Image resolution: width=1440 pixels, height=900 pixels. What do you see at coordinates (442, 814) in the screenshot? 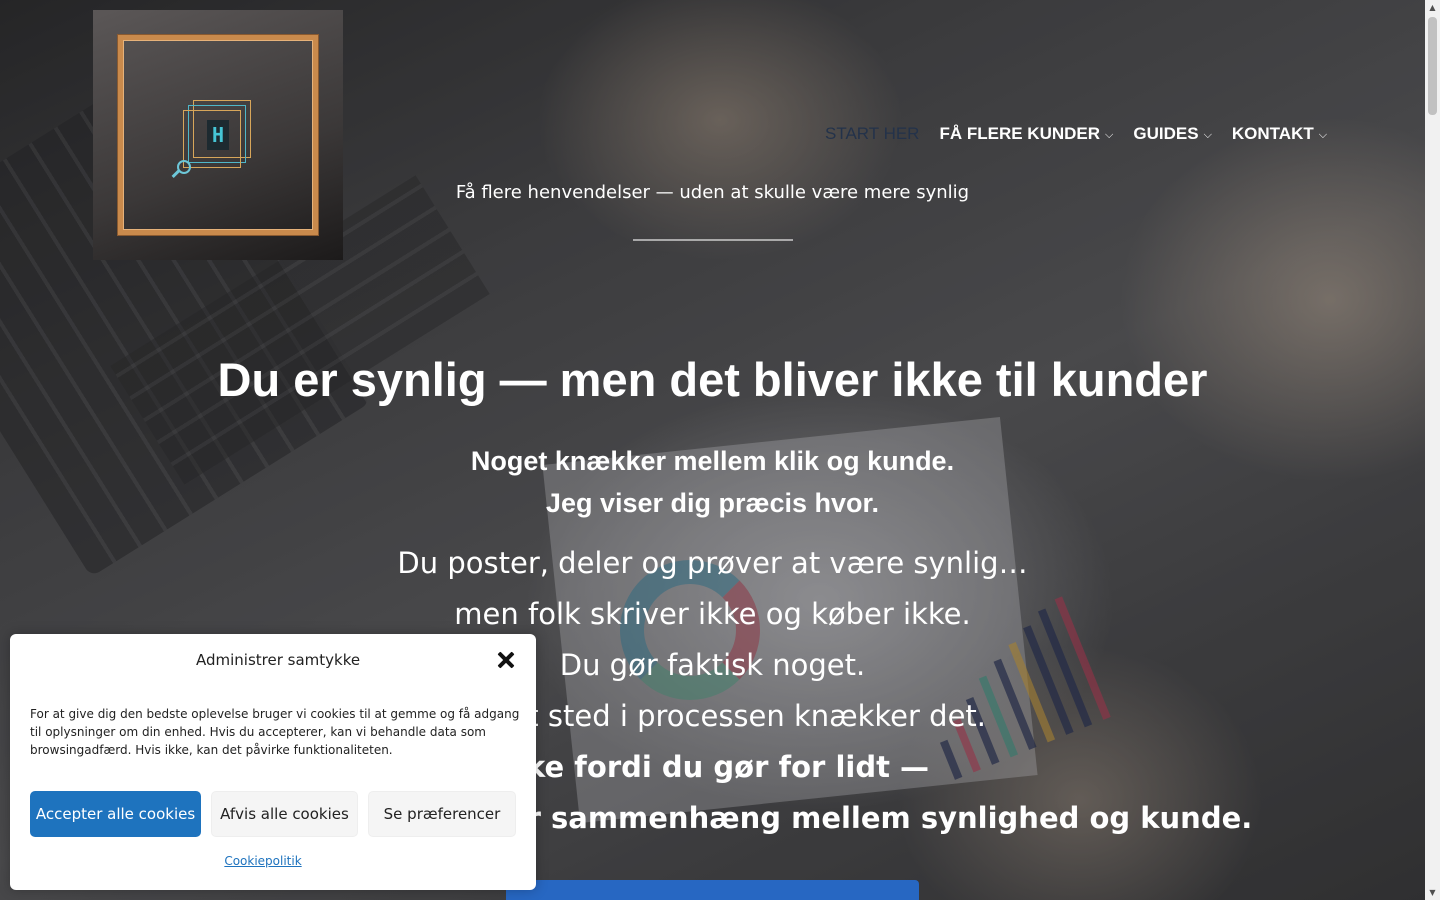
I see `view-preferences-button: Se præferencer` at bounding box center [442, 814].